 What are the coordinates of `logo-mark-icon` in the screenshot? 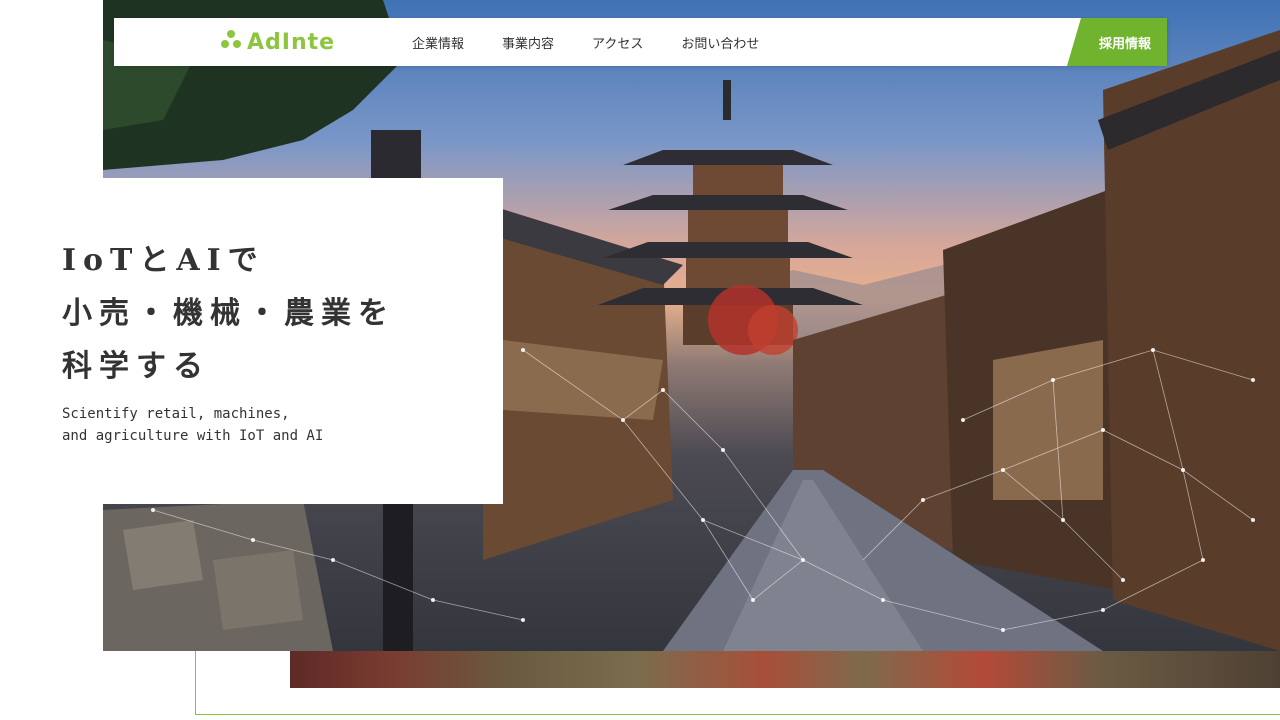 It's located at (231, 42).